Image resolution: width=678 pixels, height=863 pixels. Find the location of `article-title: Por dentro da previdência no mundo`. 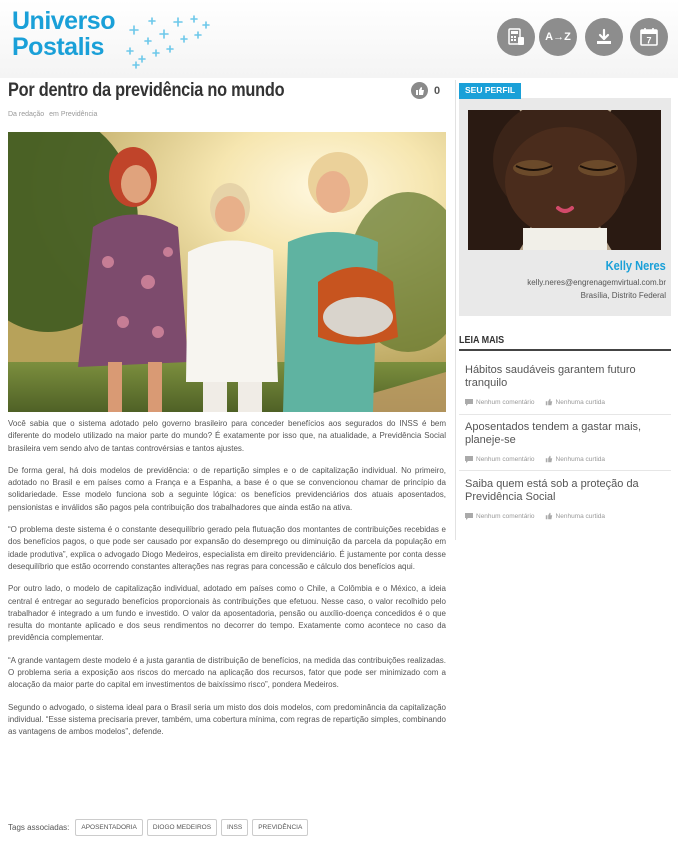

article-title: Por dentro da previdência no mundo is located at coordinates (146, 90).